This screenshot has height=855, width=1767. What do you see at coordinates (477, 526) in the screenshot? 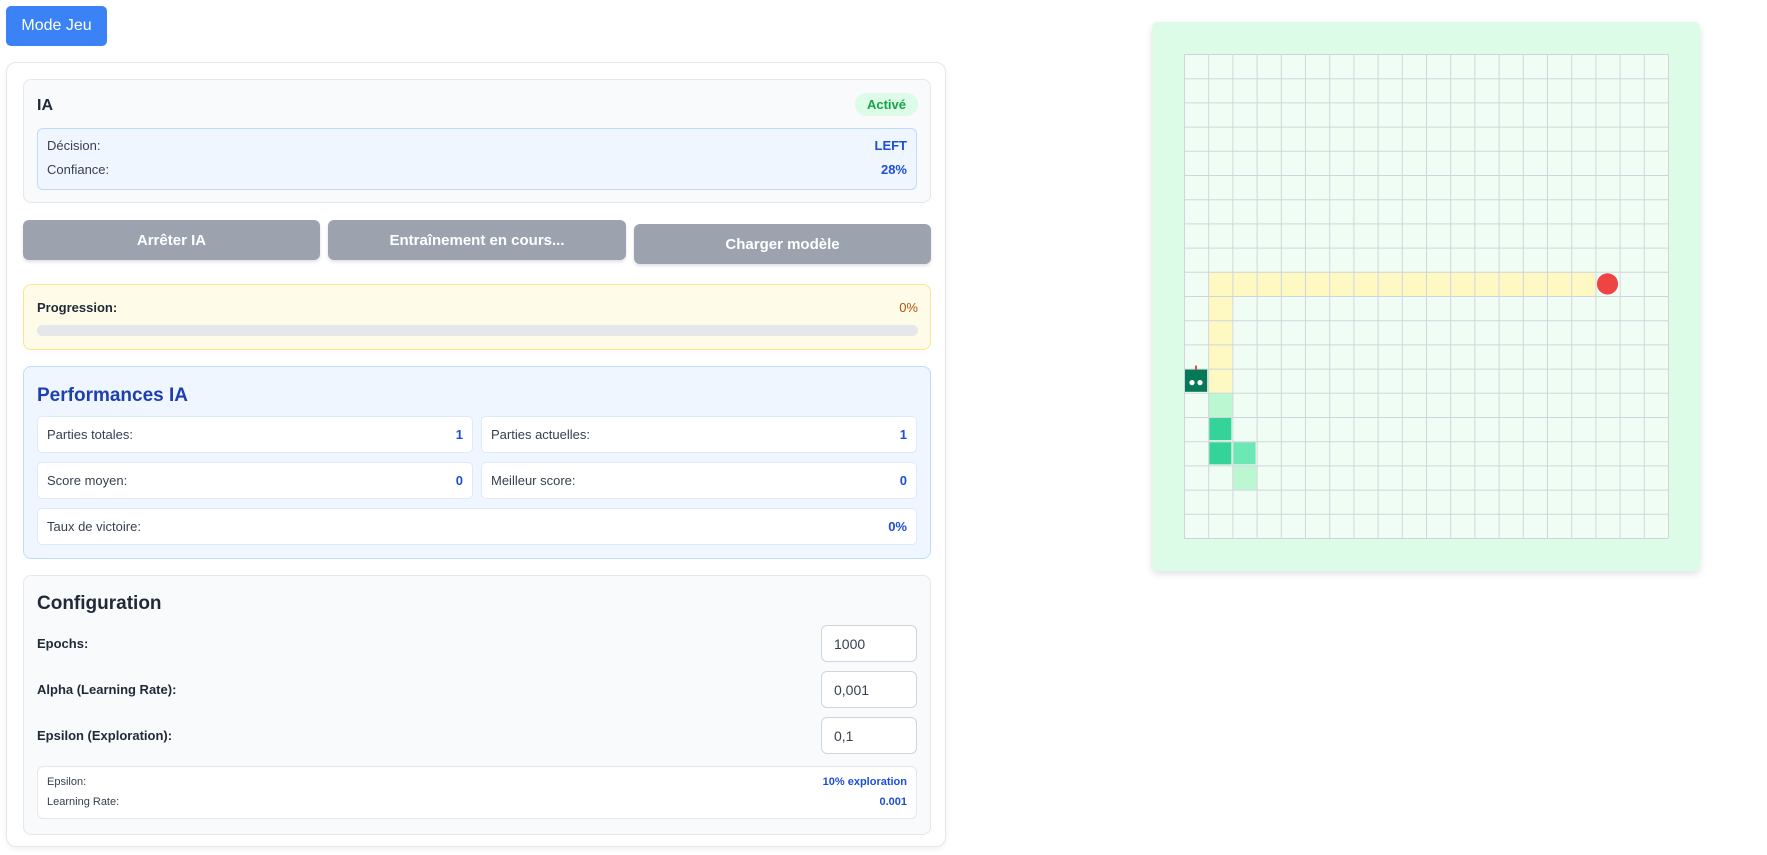
I see `stat-win-rate: Taux de victoire: 0%` at bounding box center [477, 526].